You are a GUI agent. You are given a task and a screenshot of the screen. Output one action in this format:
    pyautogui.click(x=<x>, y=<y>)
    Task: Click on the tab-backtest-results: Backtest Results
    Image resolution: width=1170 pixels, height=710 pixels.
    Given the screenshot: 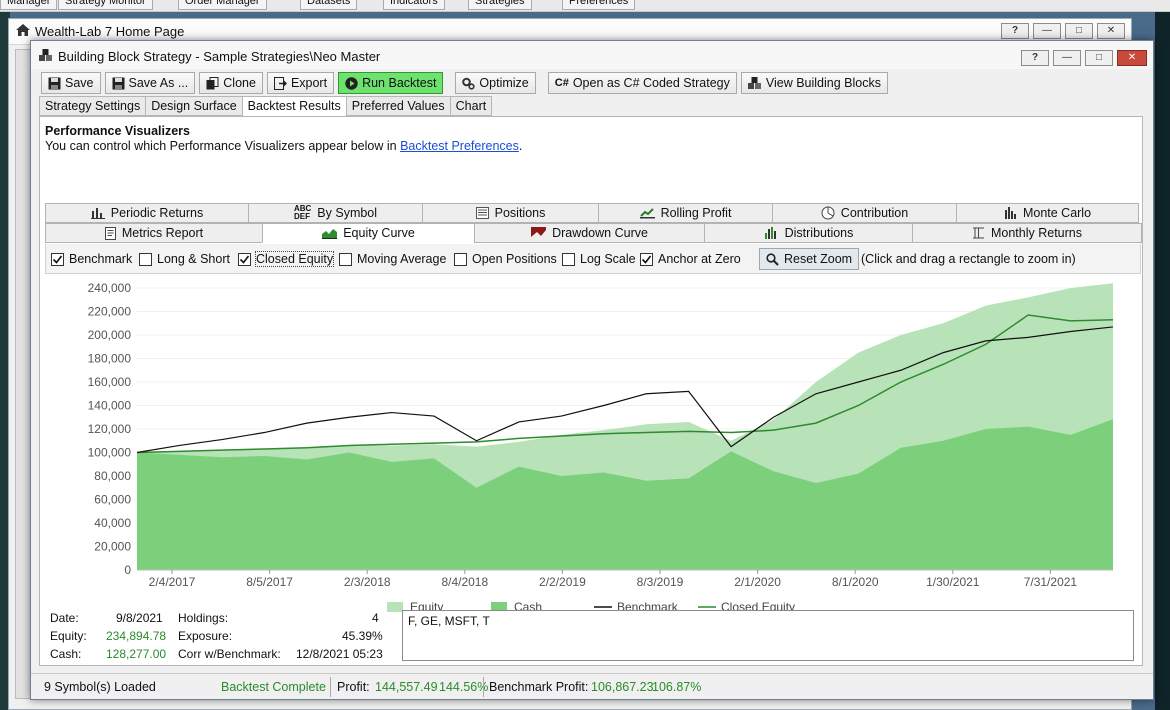 What is the action you would take?
    pyautogui.click(x=294, y=106)
    